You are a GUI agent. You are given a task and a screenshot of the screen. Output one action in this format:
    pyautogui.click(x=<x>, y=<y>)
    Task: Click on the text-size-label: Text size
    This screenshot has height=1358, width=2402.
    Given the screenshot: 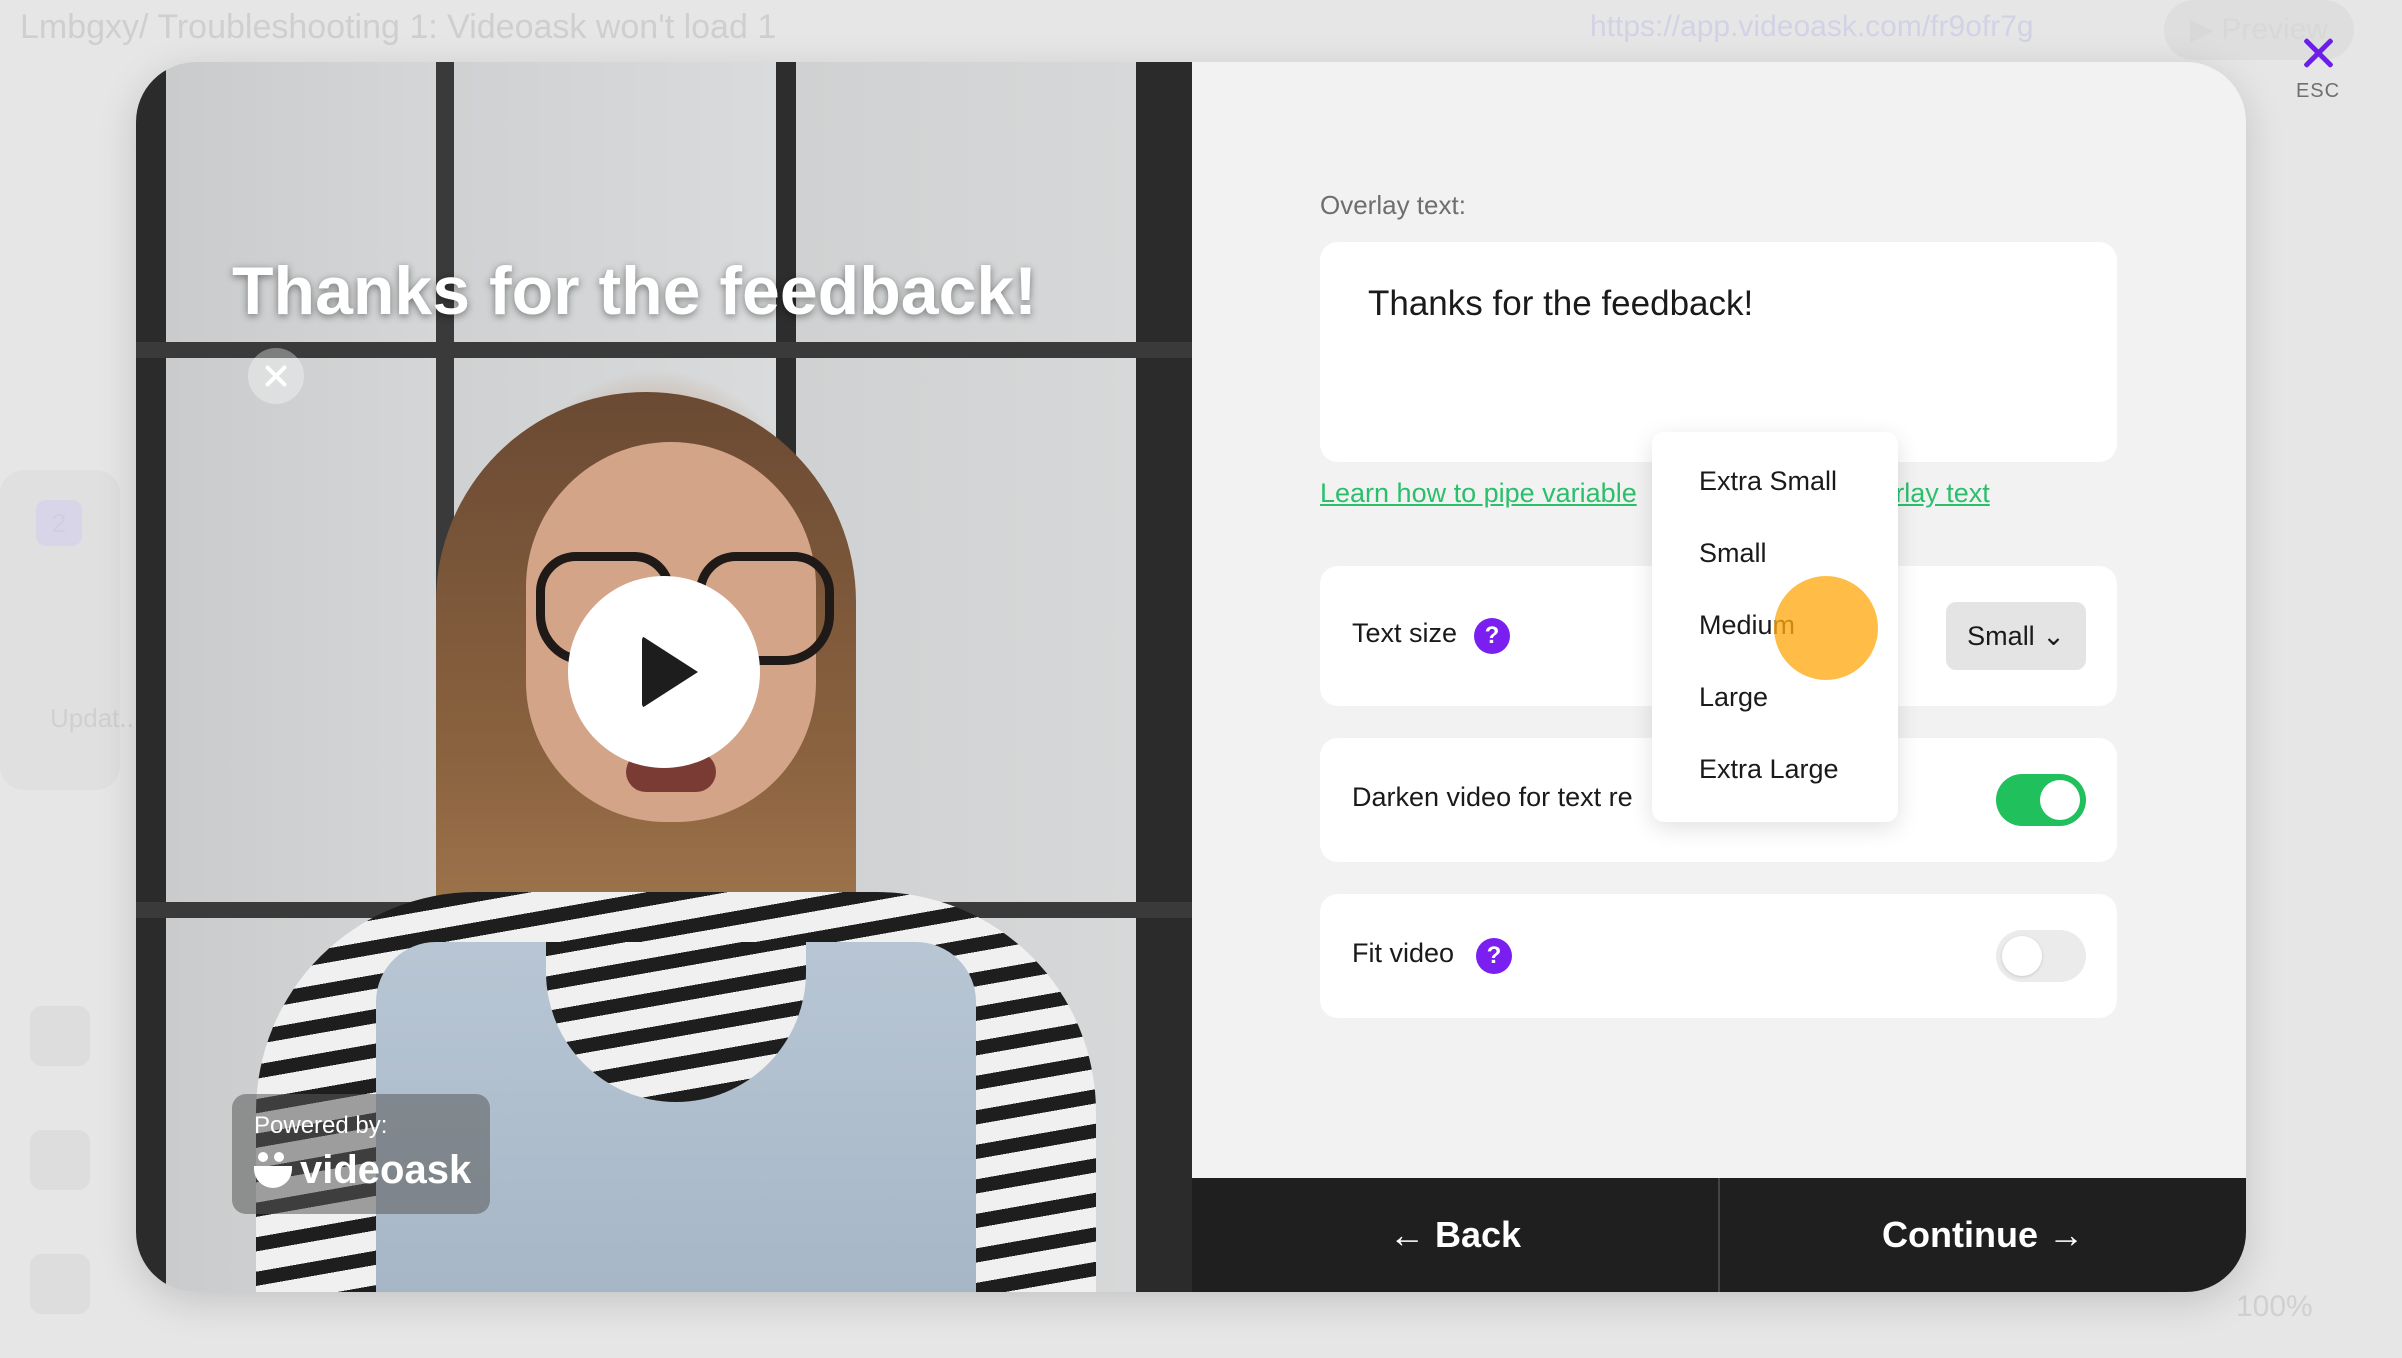 What is the action you would take?
    pyautogui.click(x=1405, y=633)
    